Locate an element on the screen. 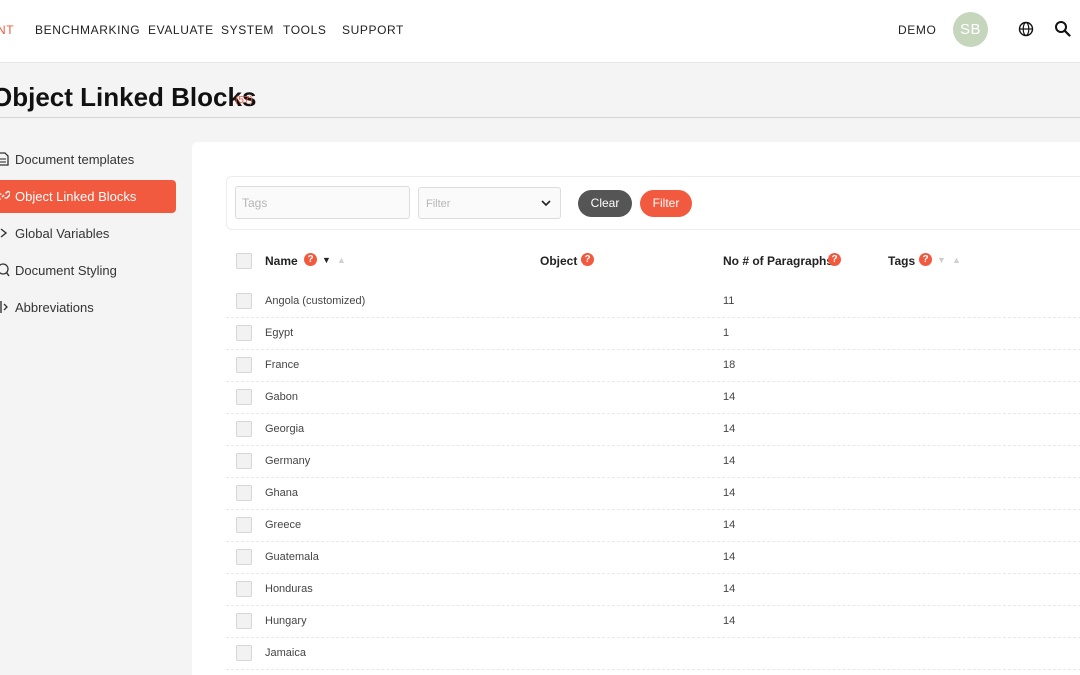 Image resolution: width=1080 pixels, height=675 pixels. row-name: Greece is located at coordinates (283, 525).